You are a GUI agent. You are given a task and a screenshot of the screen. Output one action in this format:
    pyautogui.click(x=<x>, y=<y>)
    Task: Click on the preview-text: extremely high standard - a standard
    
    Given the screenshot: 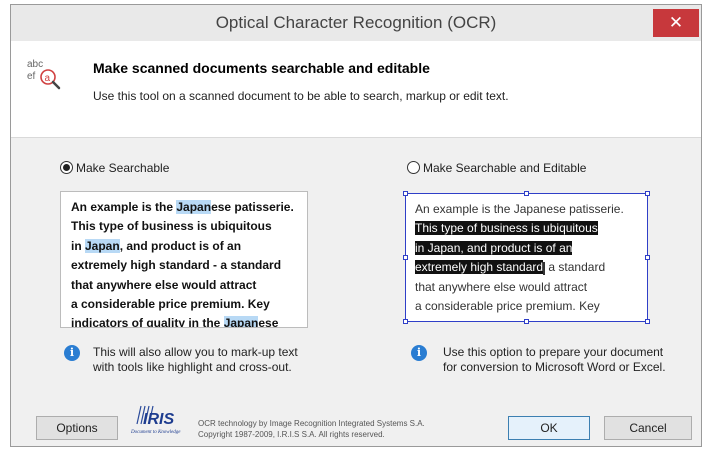 What is the action you would take?
    pyautogui.click(x=176, y=265)
    